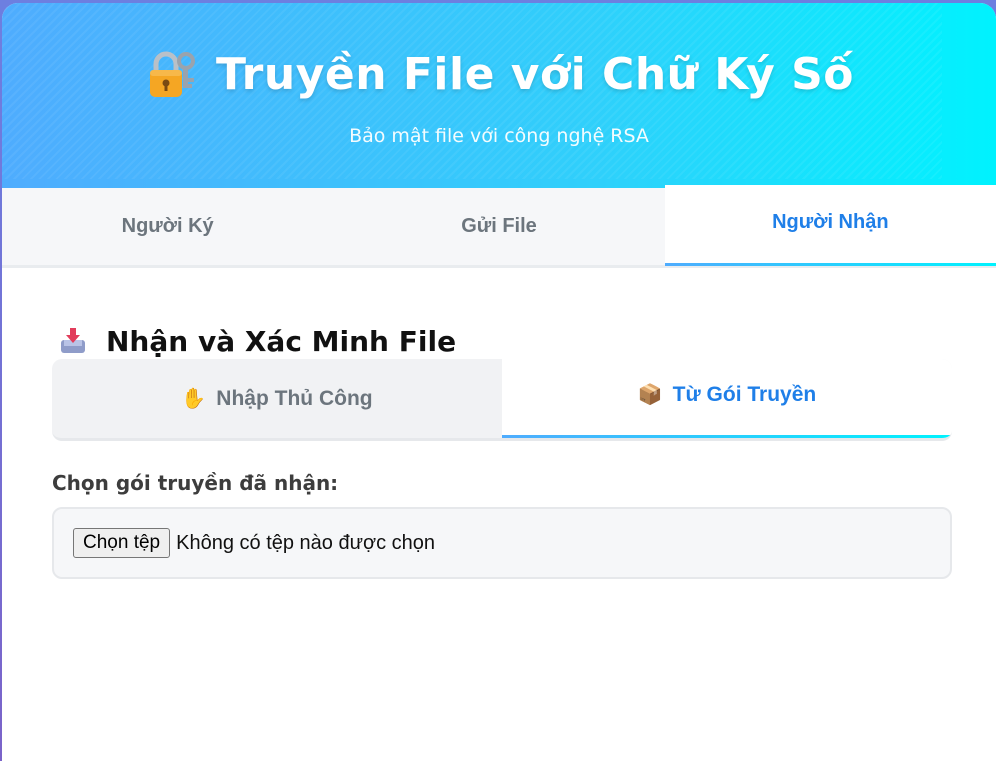 This screenshot has width=996, height=761. Describe the element at coordinates (281, 341) in the screenshot. I see `section-title: Nhận và Xác Minh File` at that location.